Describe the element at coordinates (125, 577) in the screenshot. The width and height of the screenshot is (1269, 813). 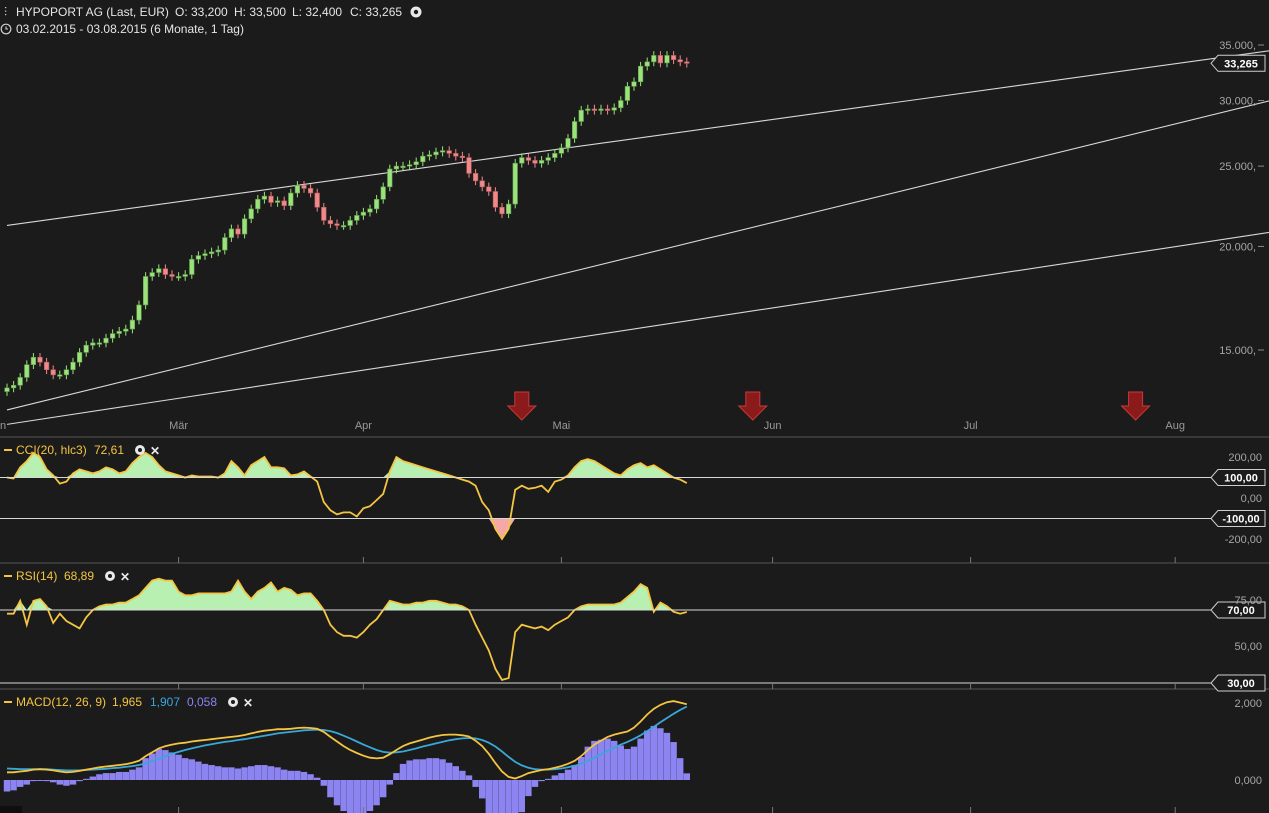
I see `rsi-close-icon: ✕` at that location.